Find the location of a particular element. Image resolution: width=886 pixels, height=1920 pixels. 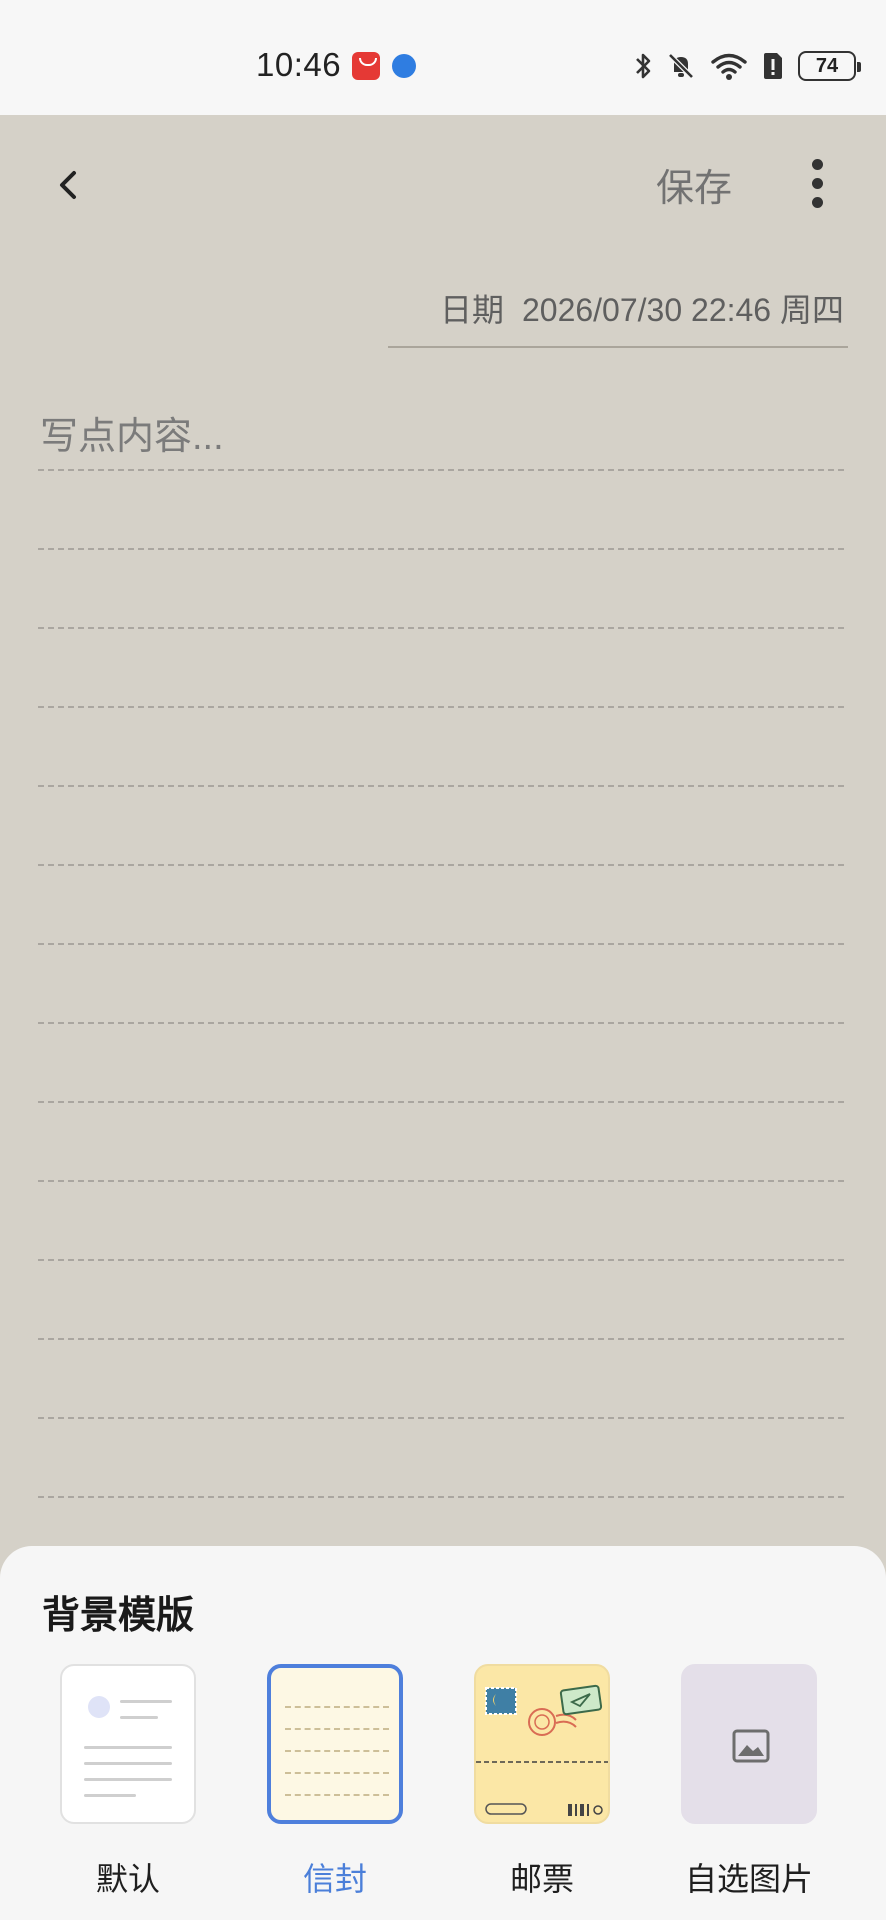

template-label: 邮票 is located at coordinates (541, 1879).